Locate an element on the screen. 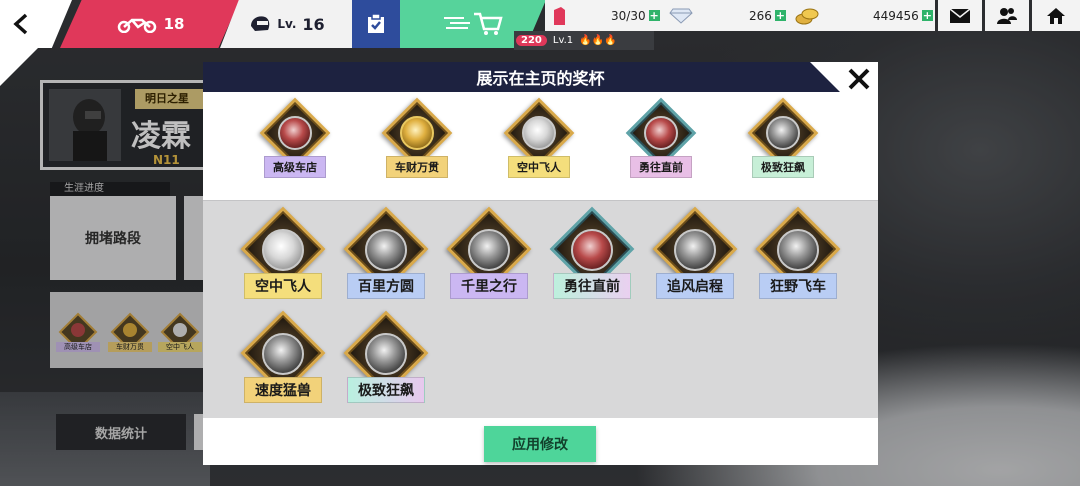 This screenshot has height=486, width=1080. friends-icon is located at coordinates (1007, 15).